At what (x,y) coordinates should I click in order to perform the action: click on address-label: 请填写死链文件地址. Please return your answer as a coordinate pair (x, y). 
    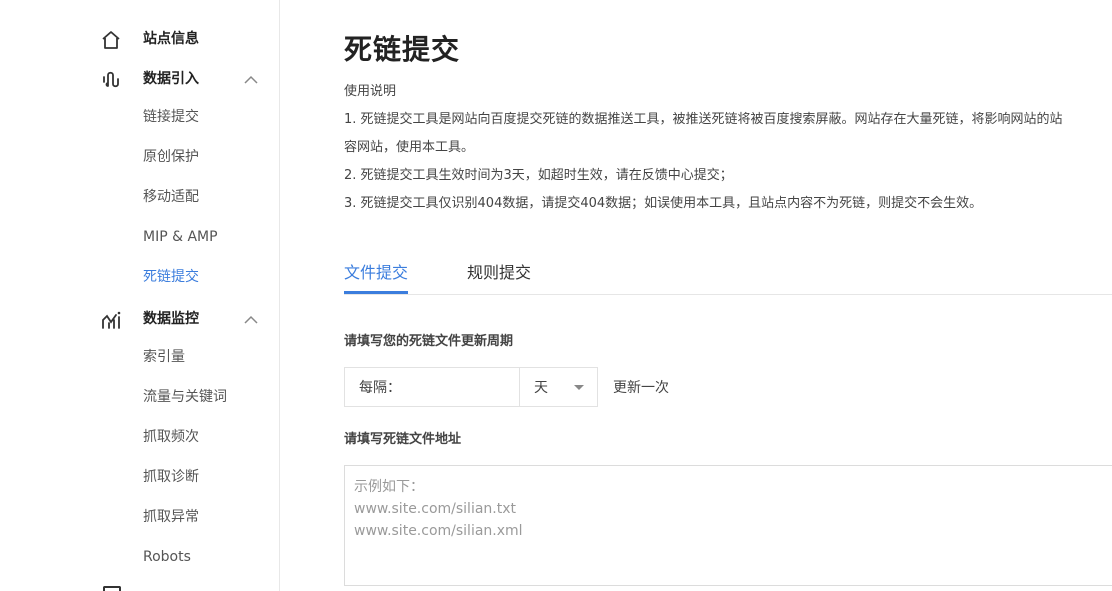
    Looking at the image, I should click on (403, 439).